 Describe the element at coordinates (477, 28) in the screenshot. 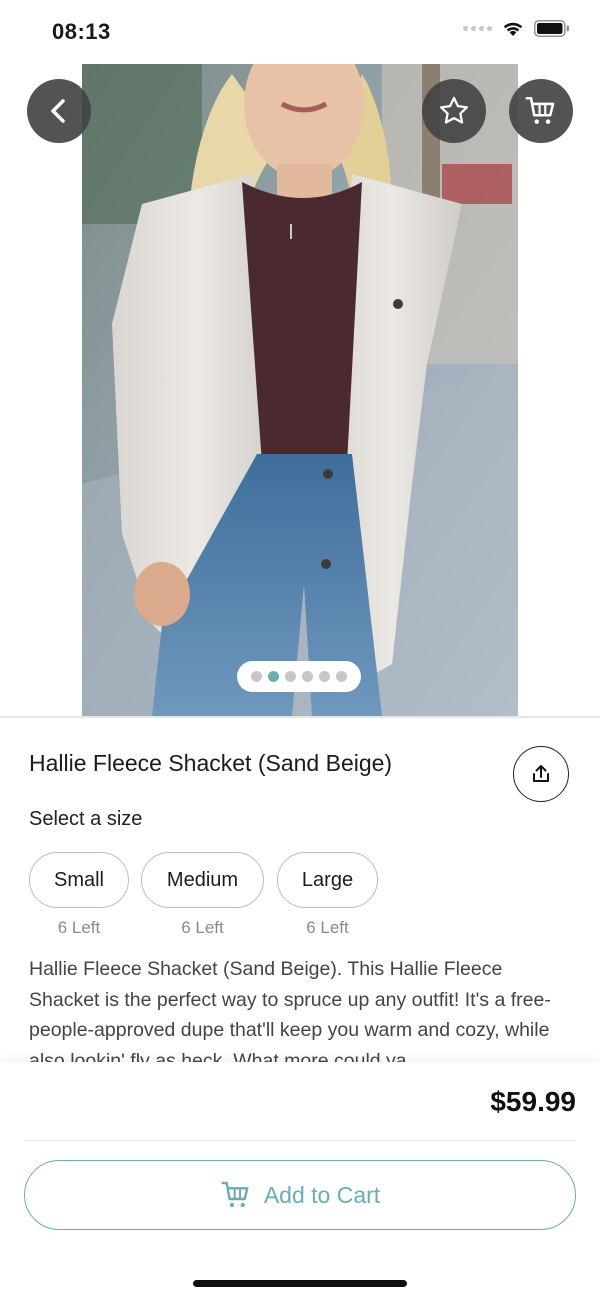

I see `signal-icon` at that location.